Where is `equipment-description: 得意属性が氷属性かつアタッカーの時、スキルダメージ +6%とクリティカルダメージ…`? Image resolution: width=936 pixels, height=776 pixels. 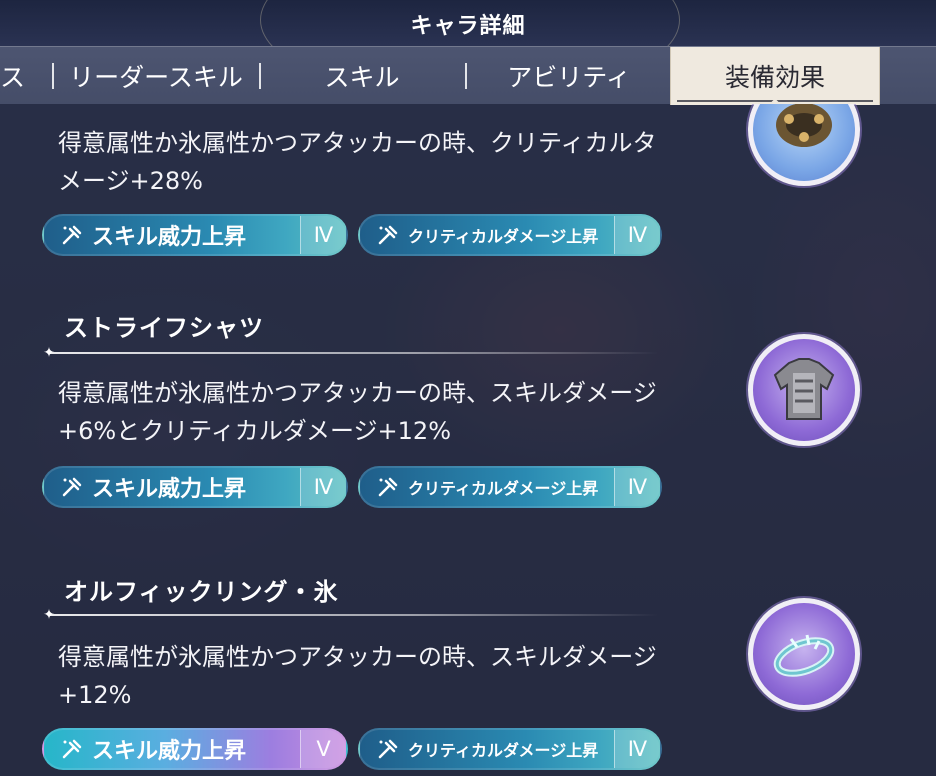 equipment-description: 得意属性が氷属性かつアタッカーの時、スキルダメージ +6%とクリティカルダメージ… is located at coordinates (357, 412).